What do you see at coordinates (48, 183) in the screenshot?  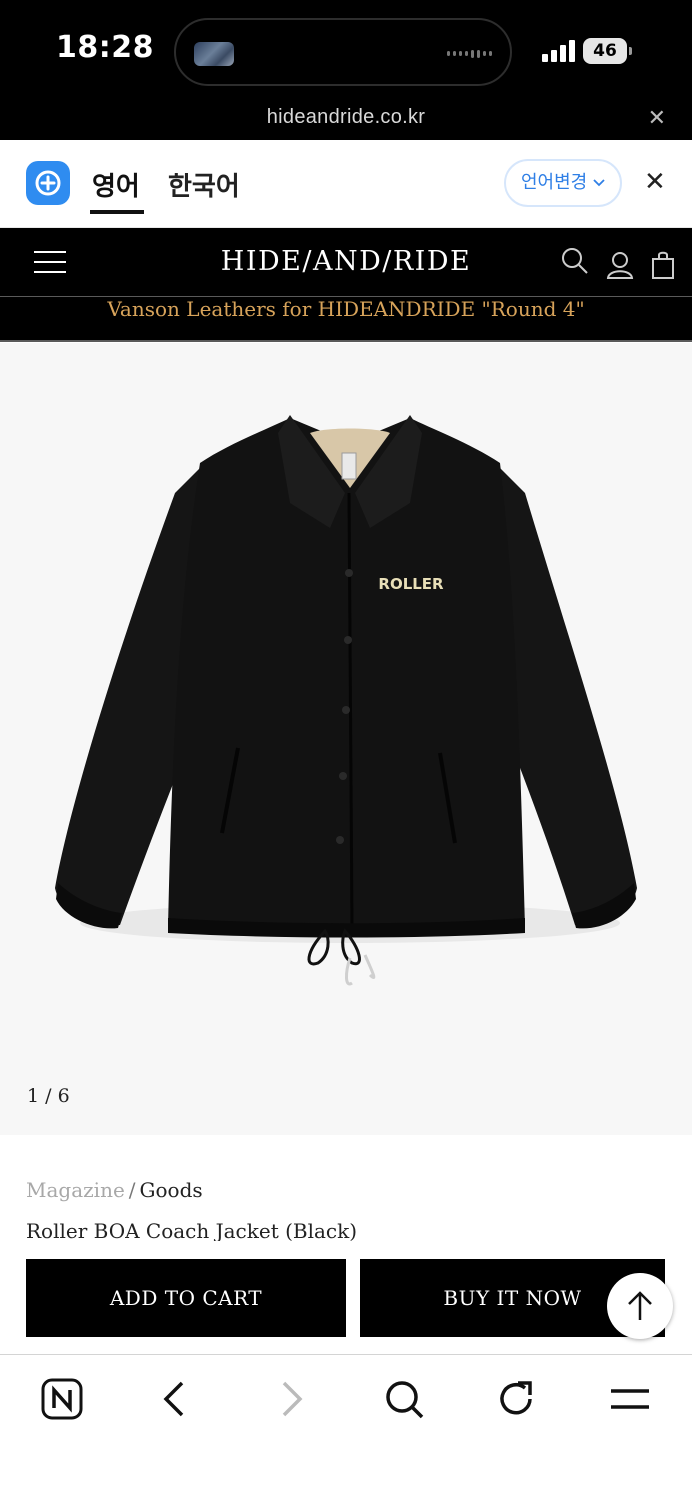 I see `translate-logo-icon` at bounding box center [48, 183].